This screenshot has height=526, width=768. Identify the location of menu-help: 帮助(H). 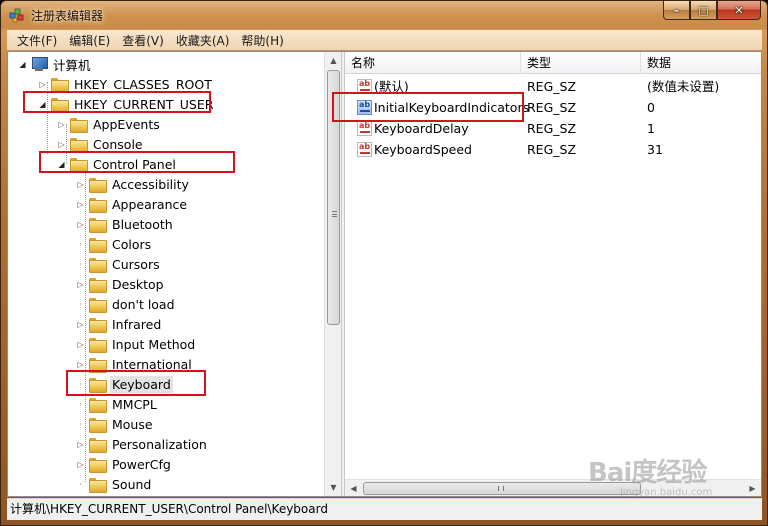
(262, 40).